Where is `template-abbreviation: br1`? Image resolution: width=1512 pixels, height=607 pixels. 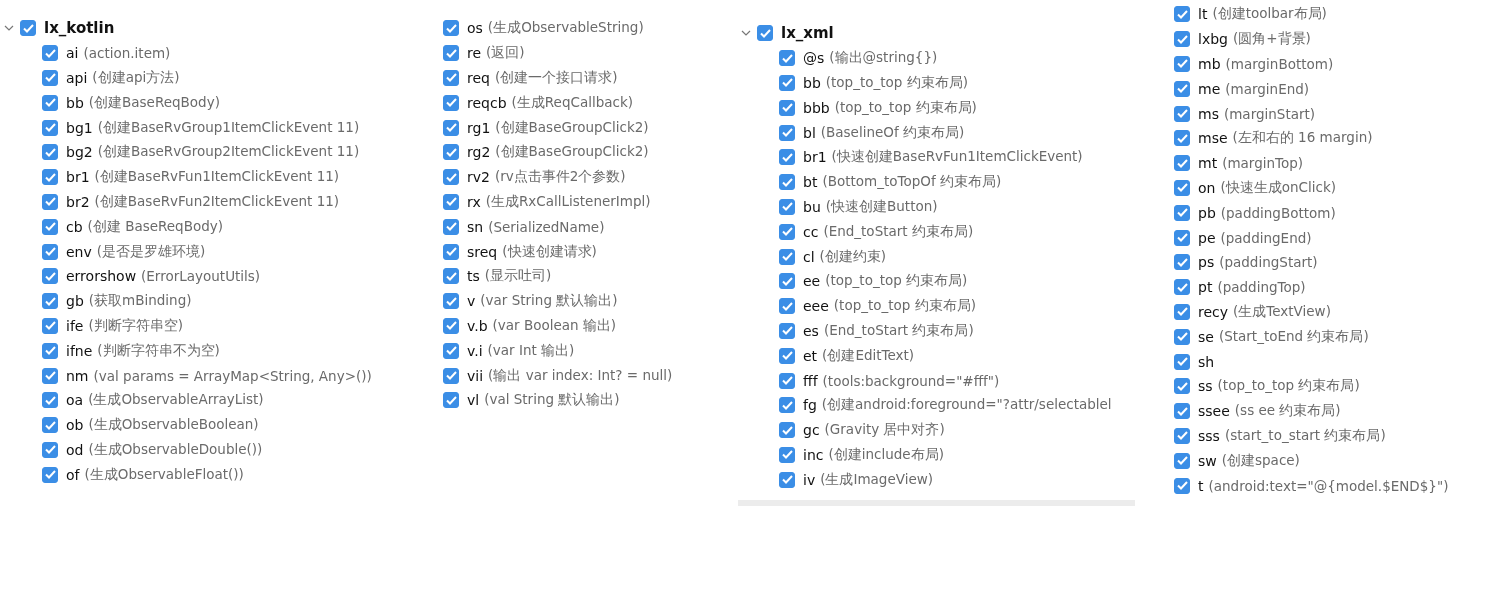
template-abbreviation: br1 is located at coordinates (815, 157).